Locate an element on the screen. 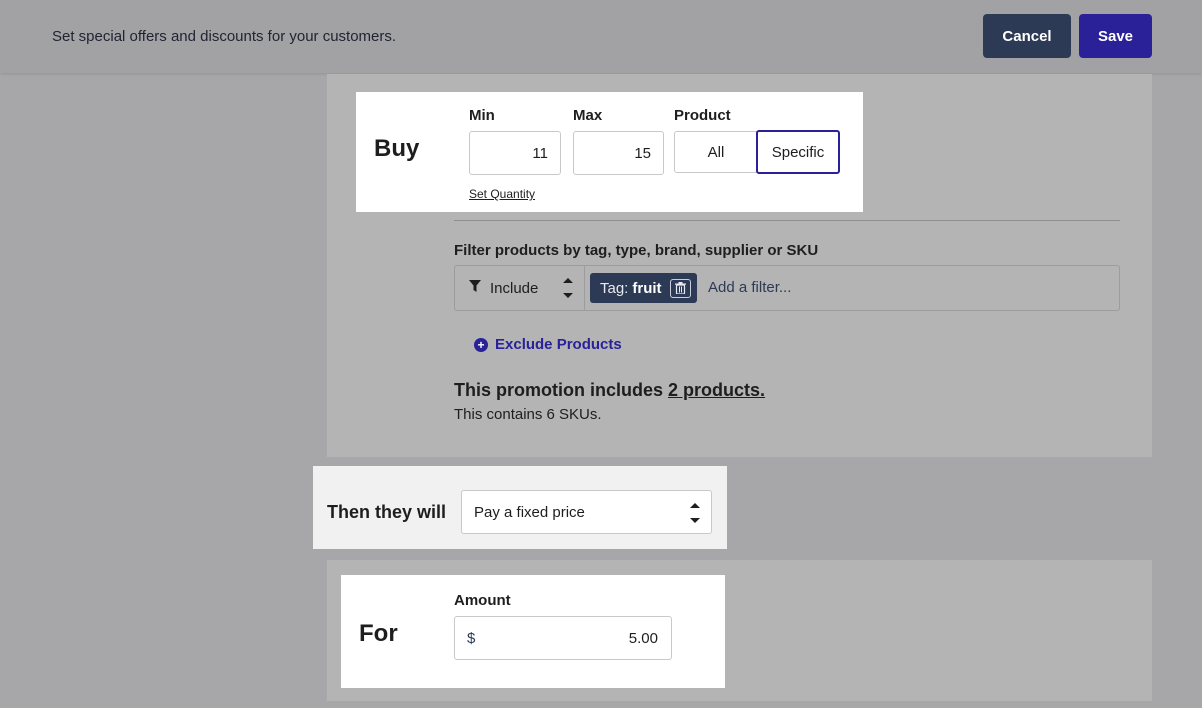 The height and width of the screenshot is (708, 1202). plus-circle-icon: + is located at coordinates (481, 344).